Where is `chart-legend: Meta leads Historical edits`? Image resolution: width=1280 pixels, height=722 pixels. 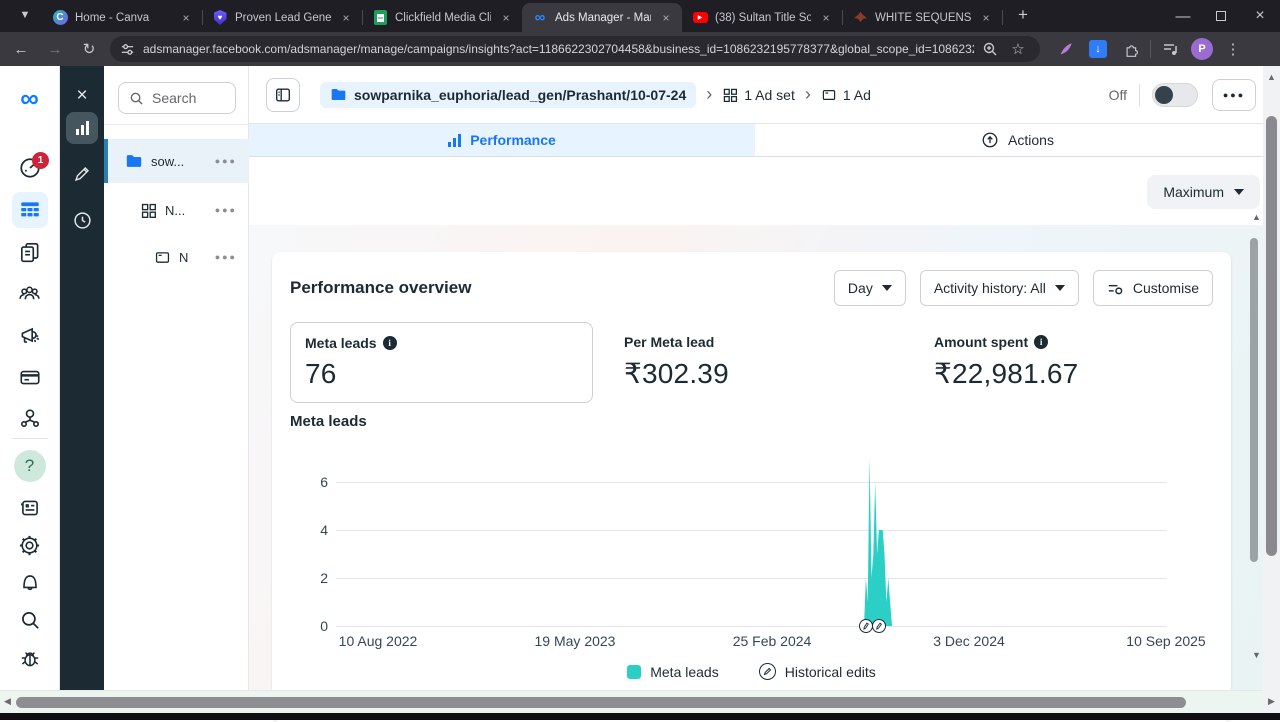
chart-legend: Meta leads Historical edits is located at coordinates (751, 671).